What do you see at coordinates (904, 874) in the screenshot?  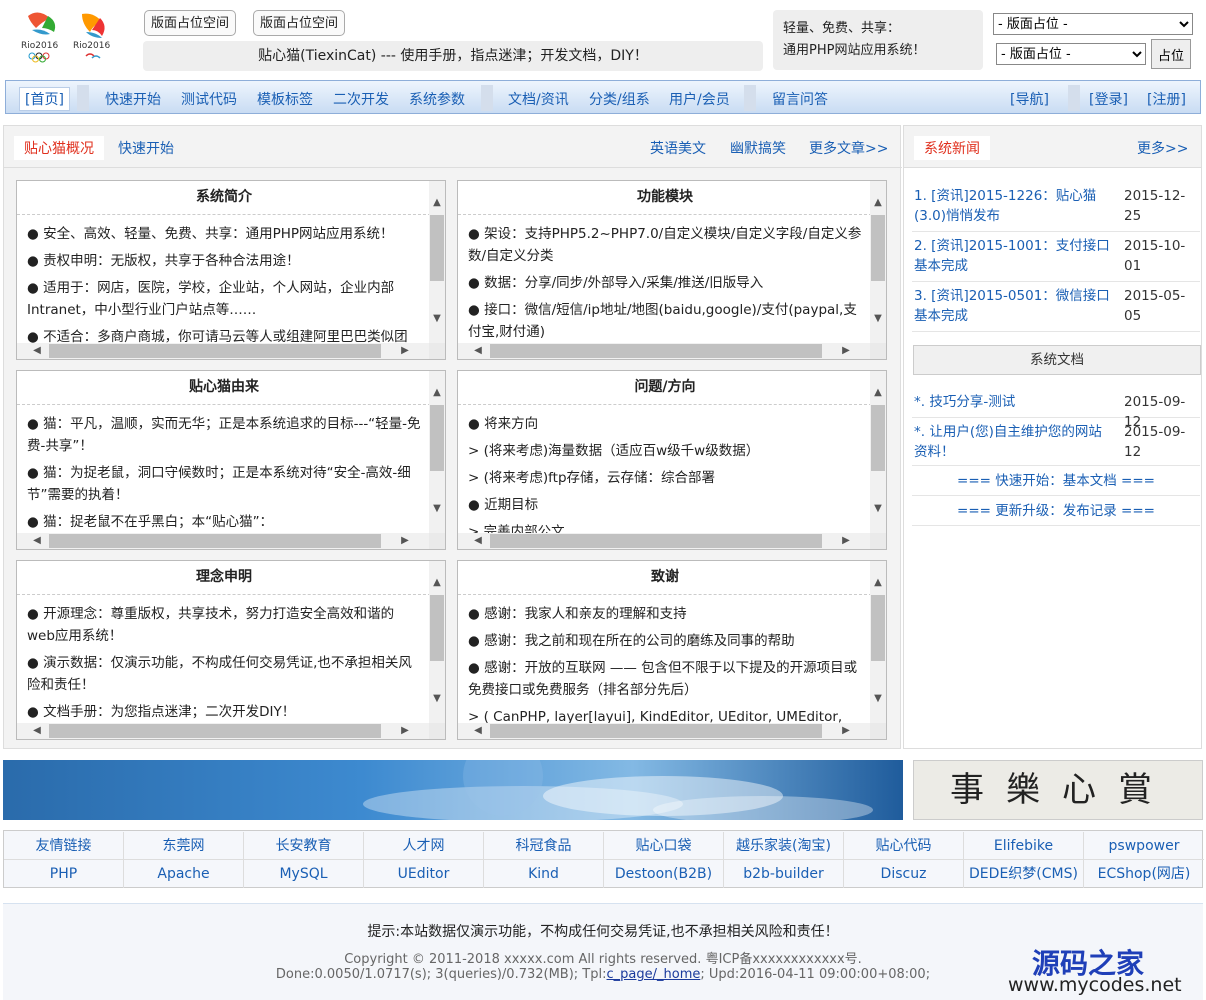 I see `friend-link: Discuz` at bounding box center [904, 874].